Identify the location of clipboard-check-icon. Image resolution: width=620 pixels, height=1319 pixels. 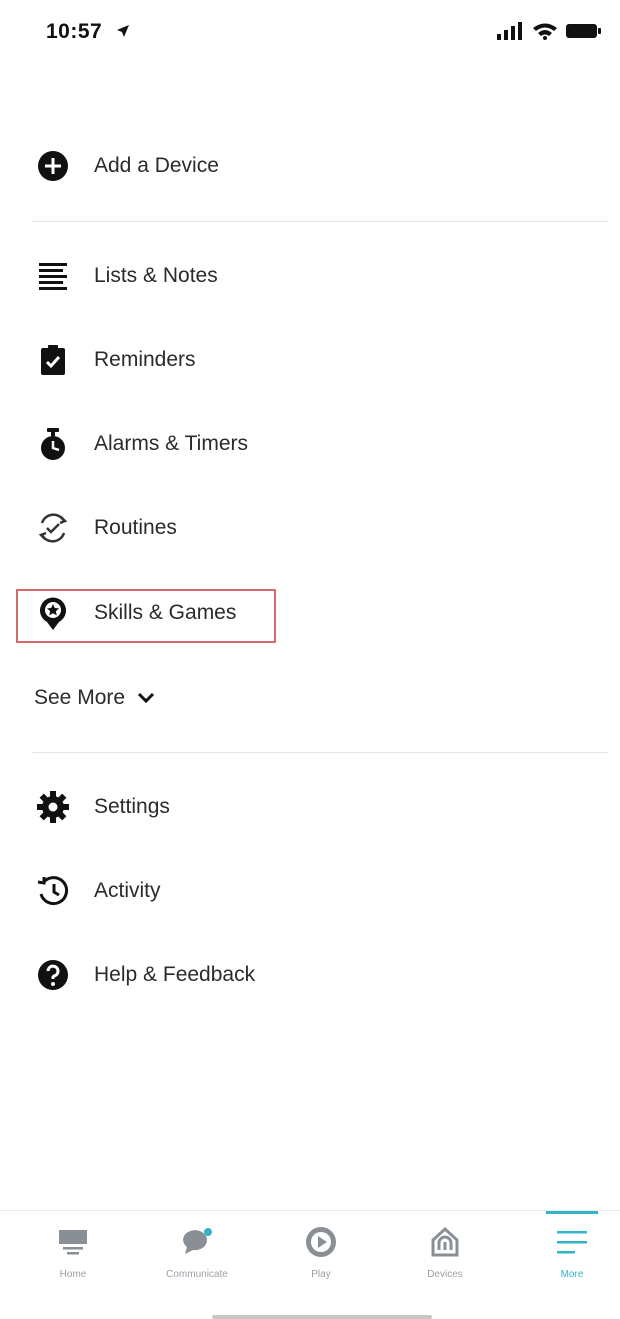
(53, 360).